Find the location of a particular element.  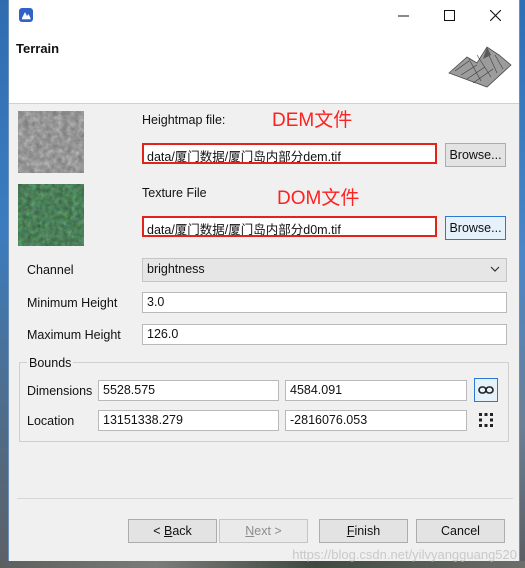

location-y-input: -2816076.053 is located at coordinates (376, 420).